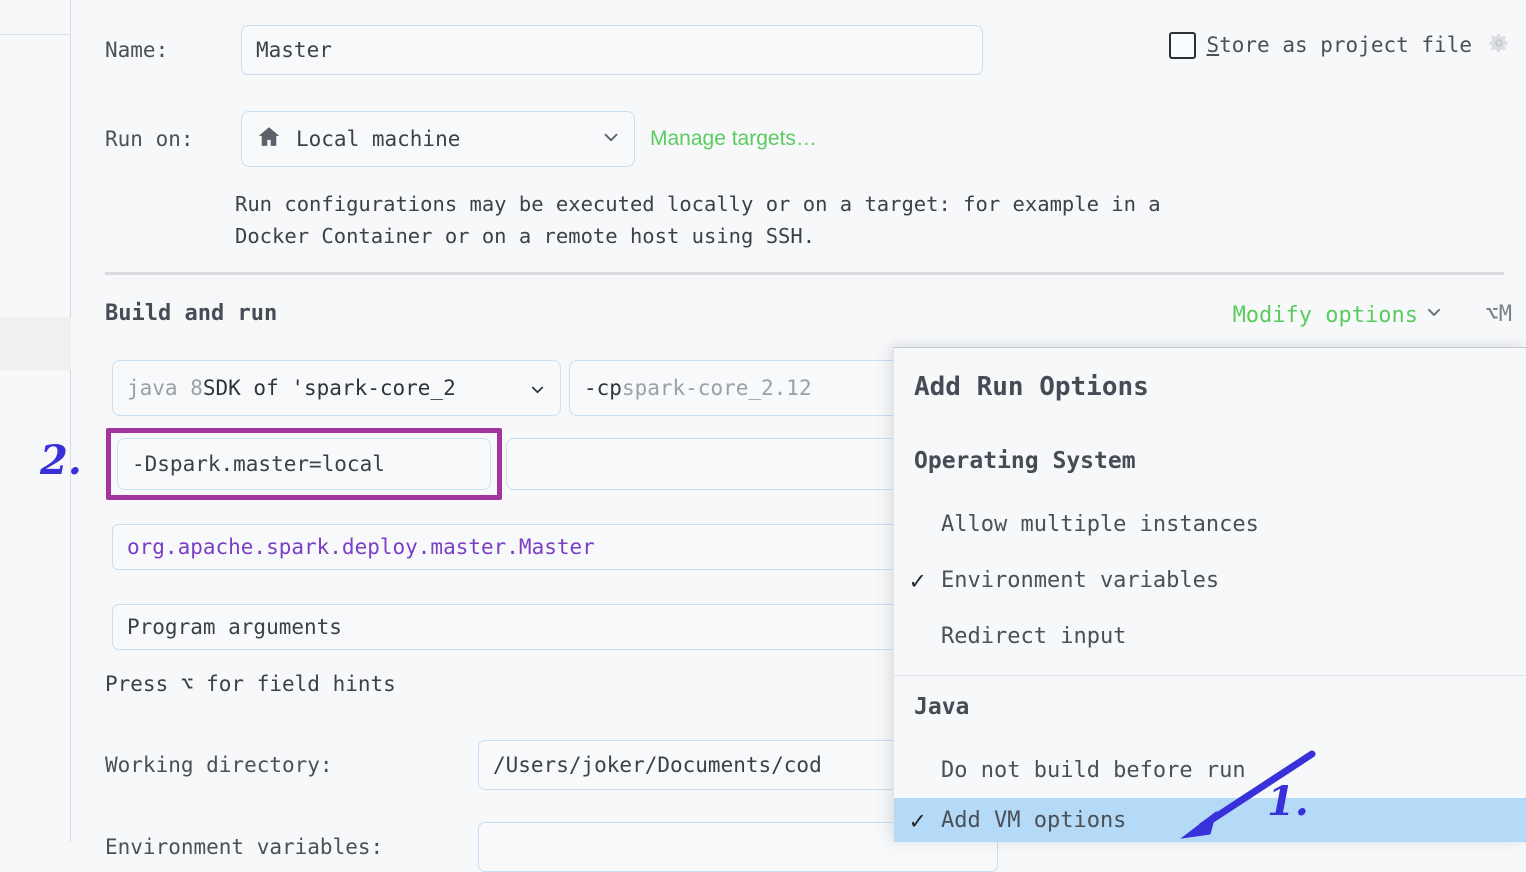 The image size is (1526, 872). Describe the element at coordinates (942, 707) in the screenshot. I see `menu-group-java: Java` at that location.